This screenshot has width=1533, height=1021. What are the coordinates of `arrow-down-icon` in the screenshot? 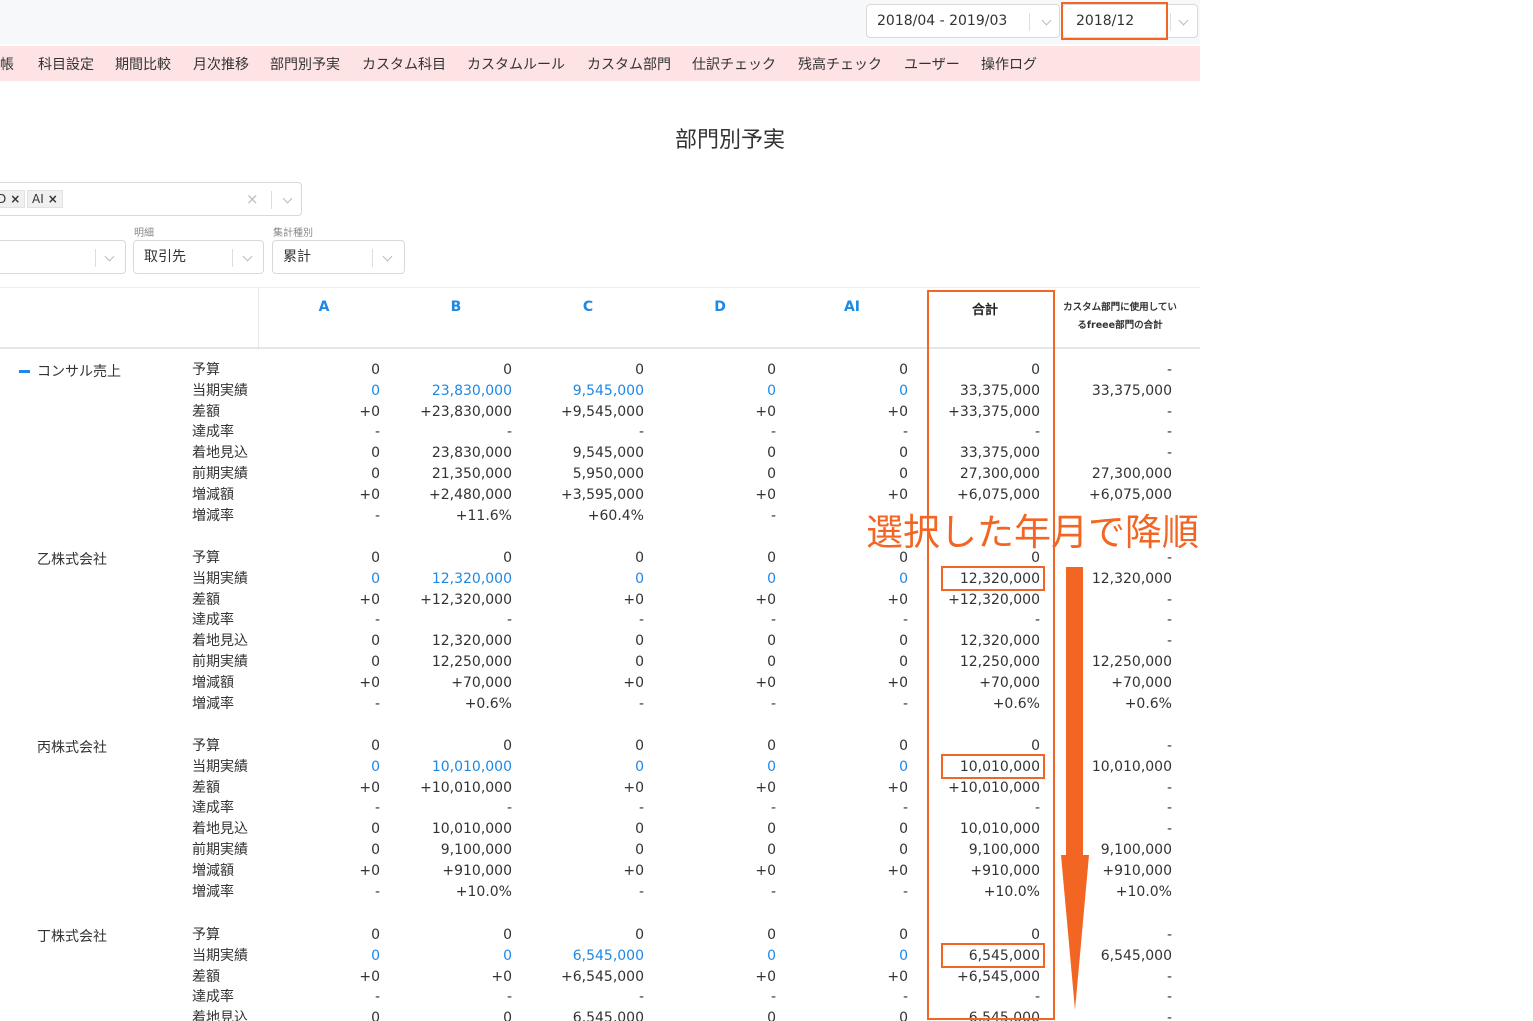 It's located at (1074, 712).